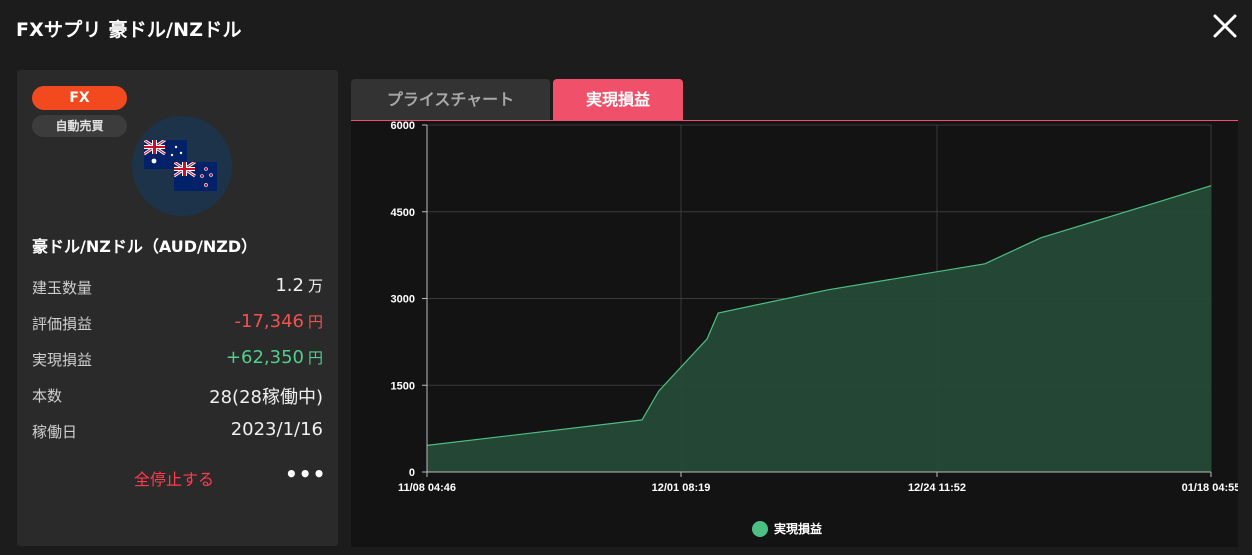  What do you see at coordinates (937, 488) in the screenshot?
I see `x-tick-label: 12/24 11:52` at bounding box center [937, 488].